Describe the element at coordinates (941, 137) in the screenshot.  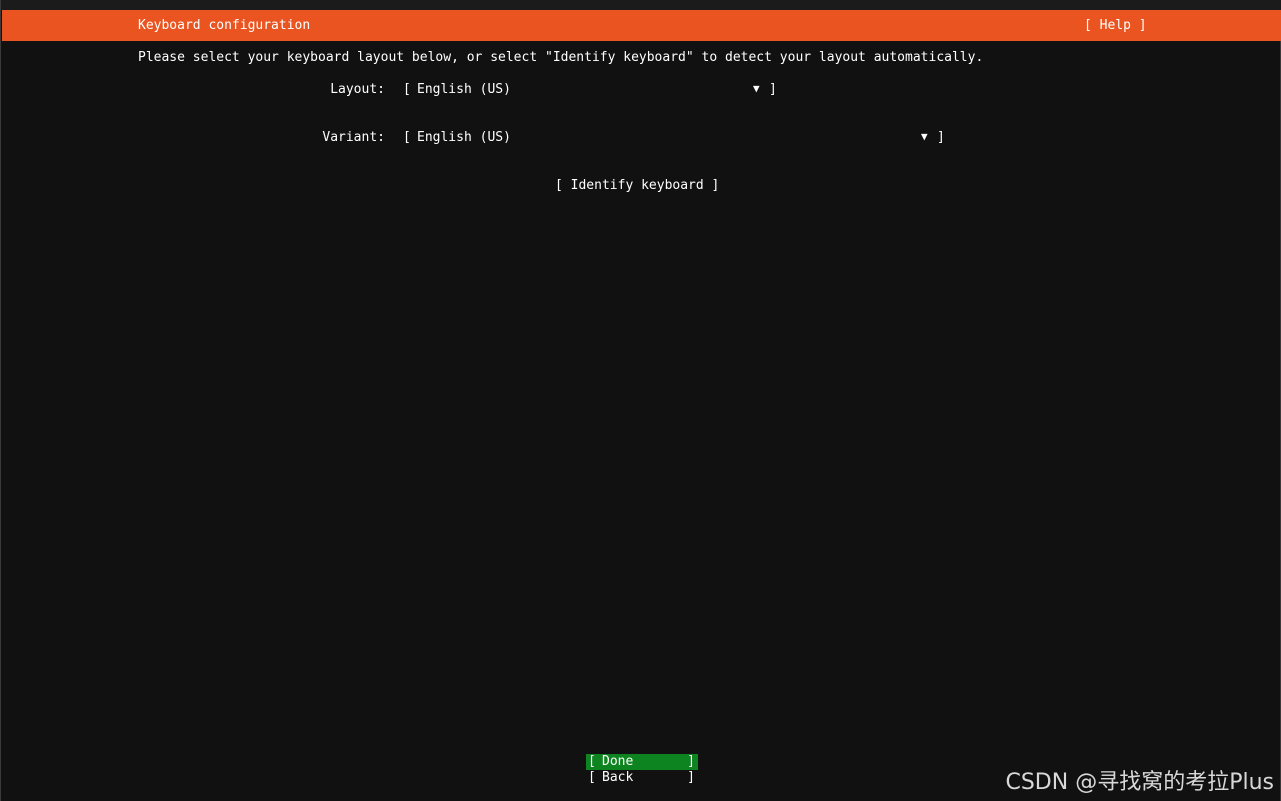
I see `variant-close-bracket: ]` at that location.